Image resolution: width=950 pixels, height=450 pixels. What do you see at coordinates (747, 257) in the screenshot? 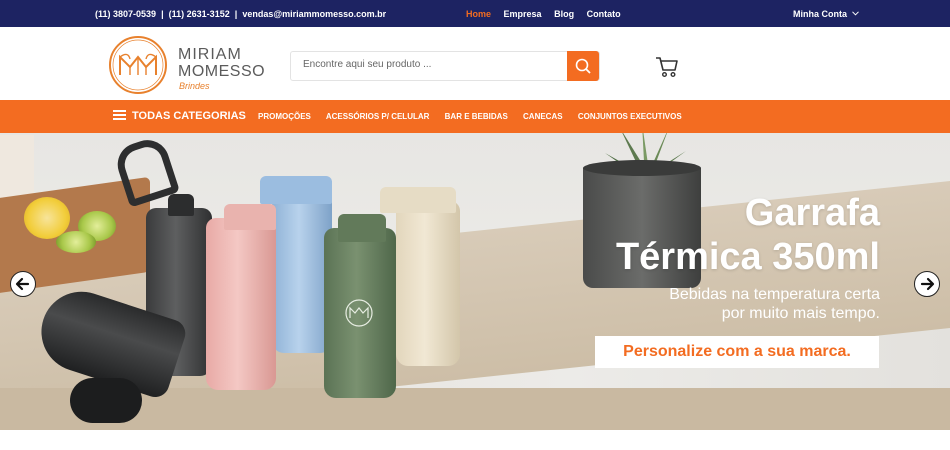
I see `banner-title-line2: Térmica 350ml` at bounding box center [747, 257].